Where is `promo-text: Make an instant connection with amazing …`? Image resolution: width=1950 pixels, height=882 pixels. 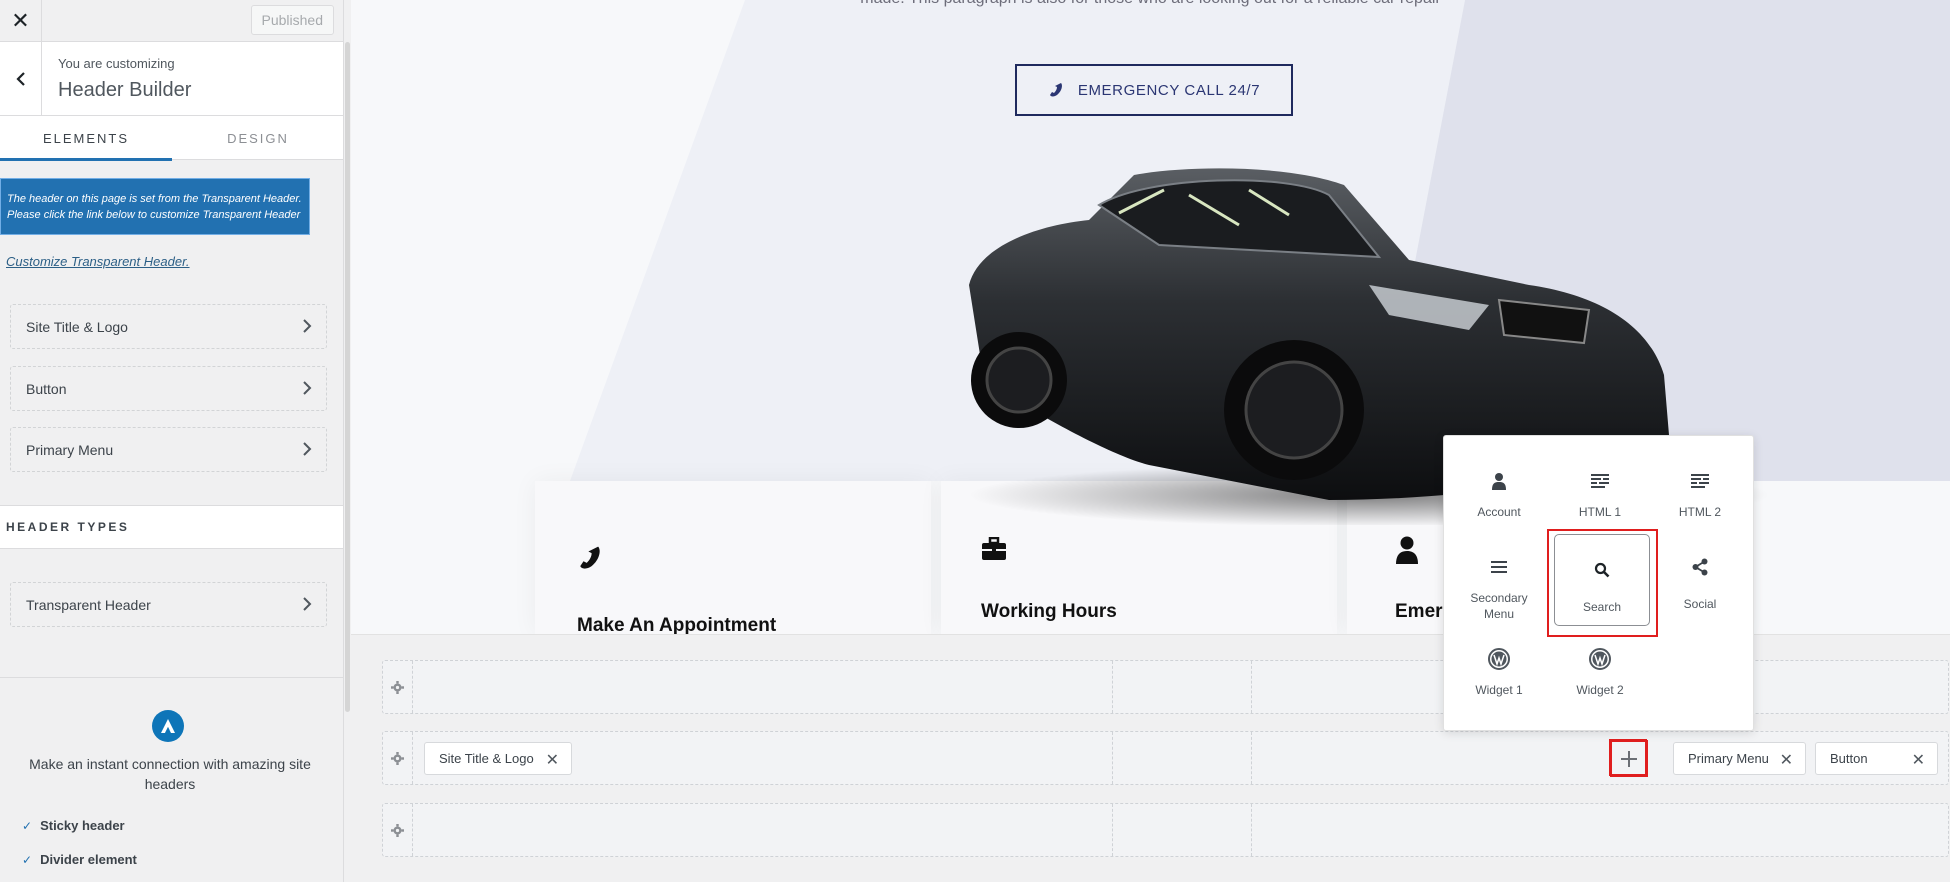 promo-text: Make an instant connection with amazing … is located at coordinates (170, 774).